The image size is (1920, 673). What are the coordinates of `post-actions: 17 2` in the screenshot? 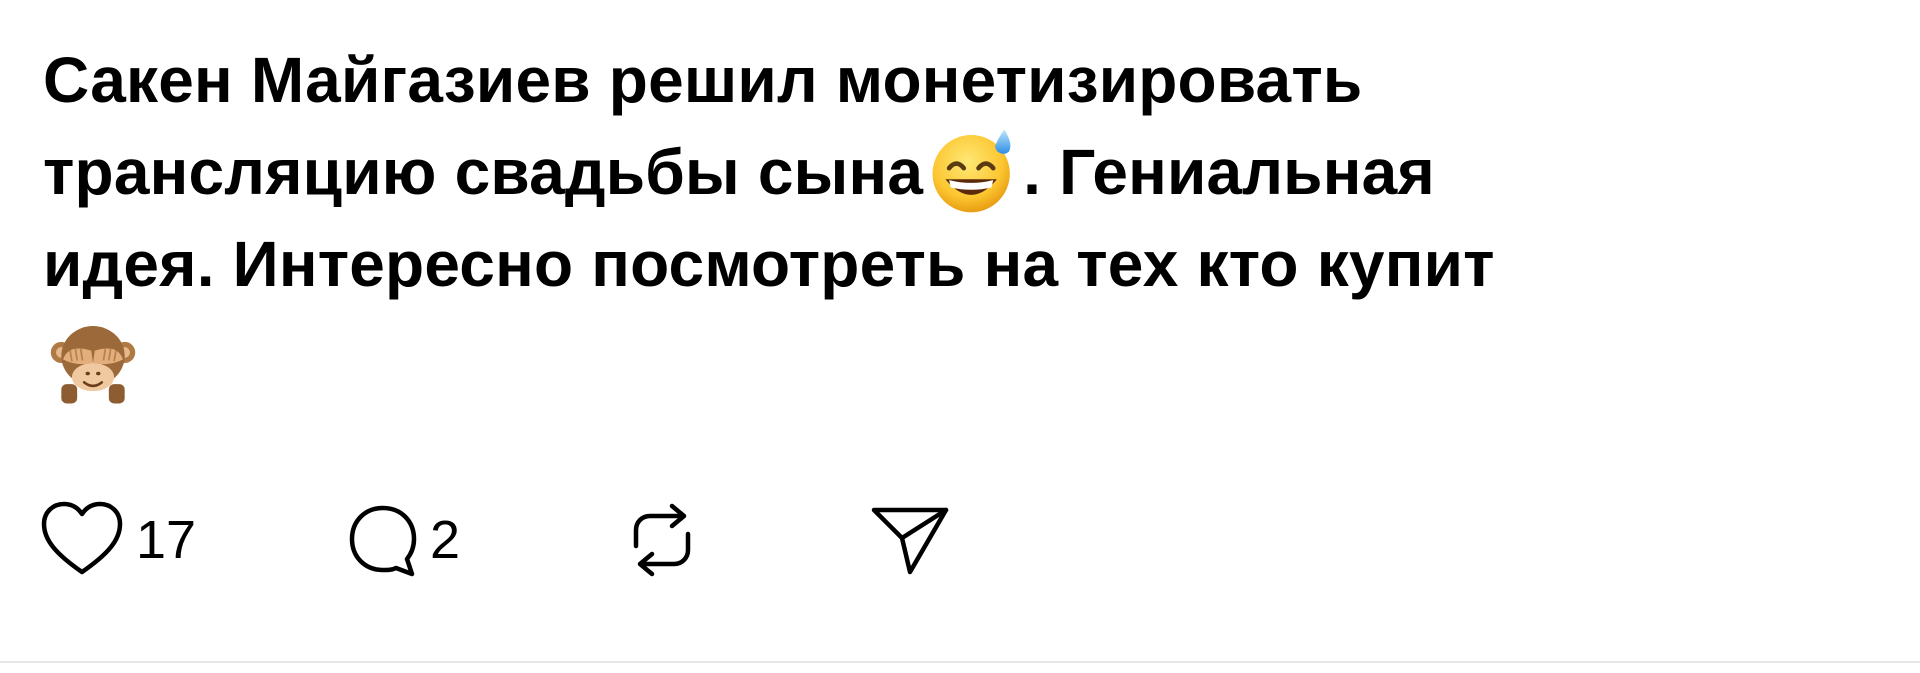 It's located at (494, 540).